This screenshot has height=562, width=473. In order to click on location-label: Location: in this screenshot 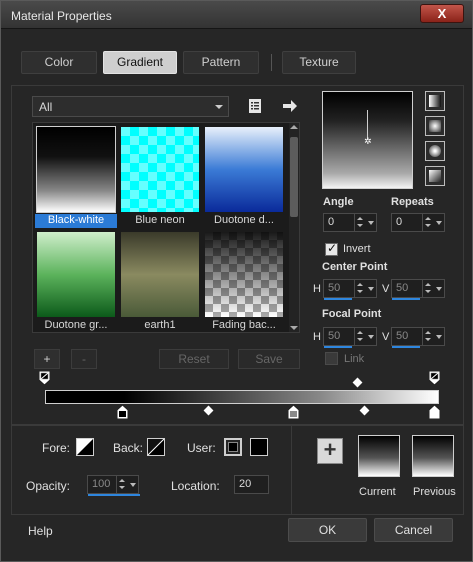, I will do `click(195, 486)`.